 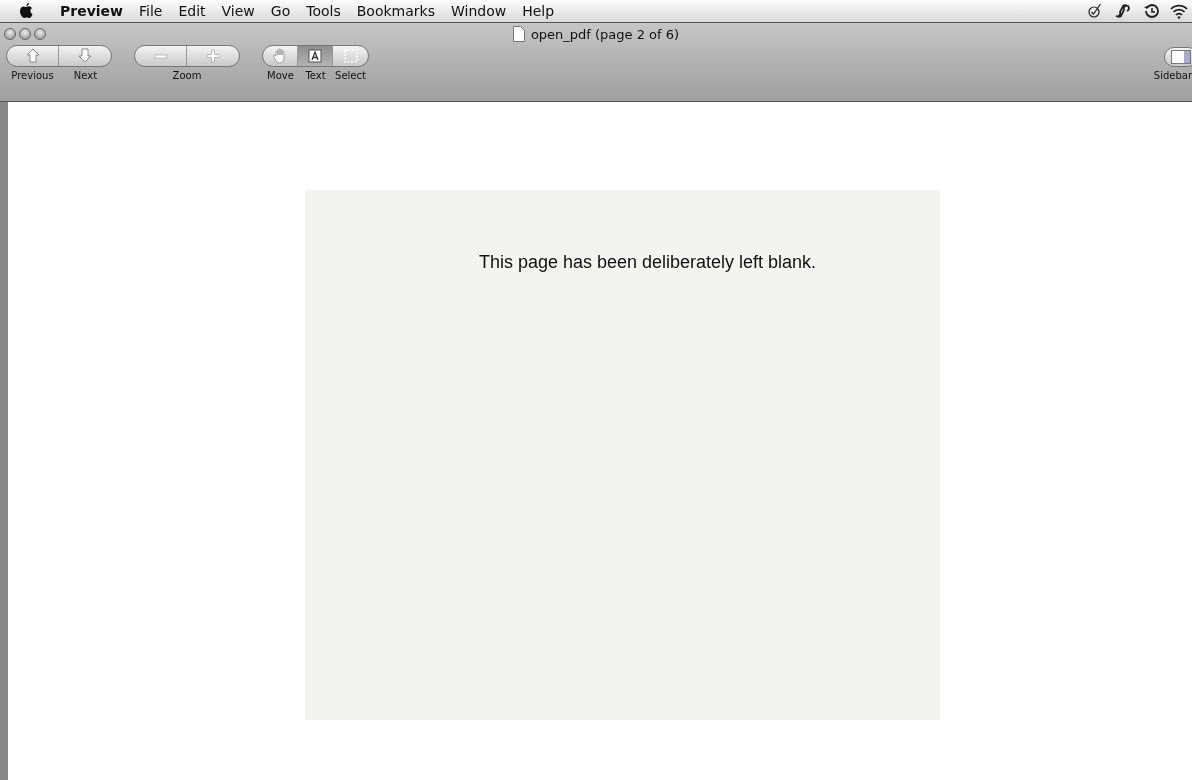 What do you see at coordinates (26, 11) in the screenshot?
I see `apple-logo-icon` at bounding box center [26, 11].